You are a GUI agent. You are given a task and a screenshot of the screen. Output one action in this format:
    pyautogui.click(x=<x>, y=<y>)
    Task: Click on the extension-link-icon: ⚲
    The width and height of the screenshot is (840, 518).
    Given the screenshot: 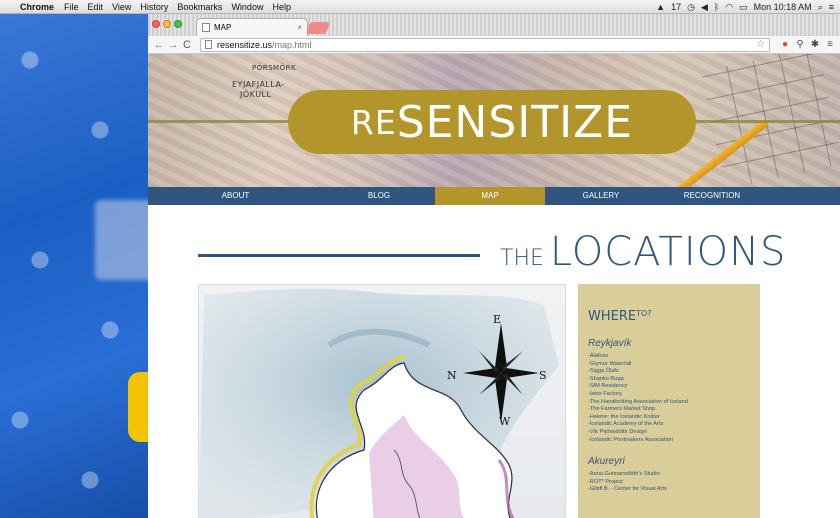 What is the action you would take?
    pyautogui.click(x=800, y=44)
    